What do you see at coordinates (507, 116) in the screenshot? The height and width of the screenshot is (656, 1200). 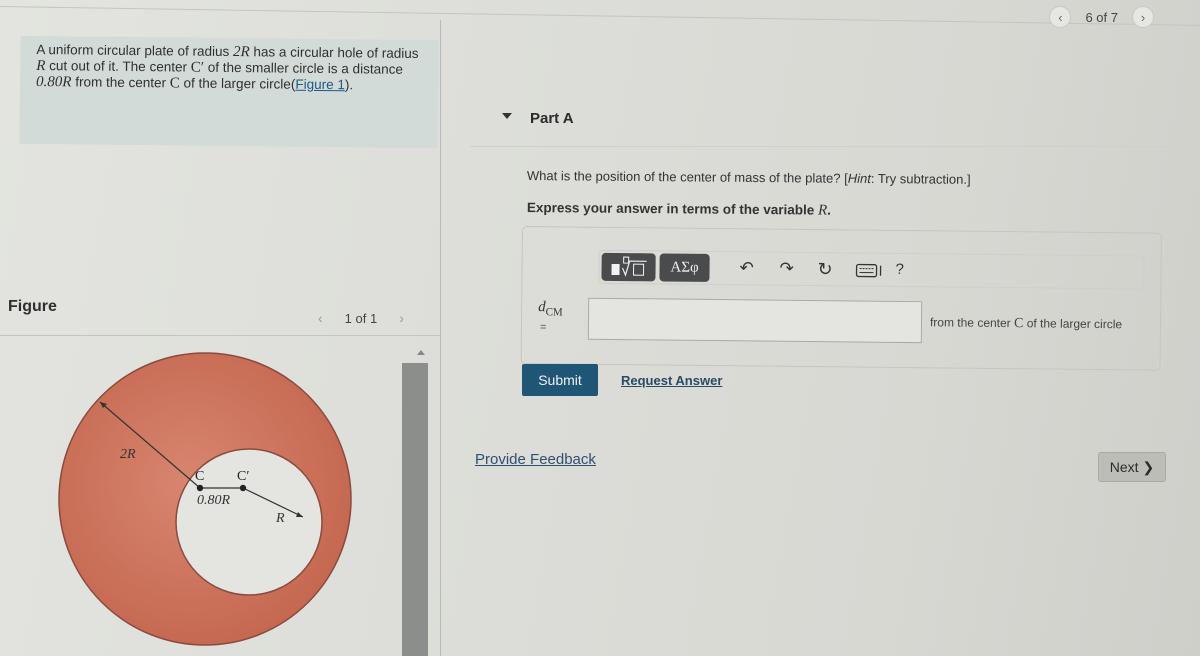 I see `collapse-triangle-icon` at bounding box center [507, 116].